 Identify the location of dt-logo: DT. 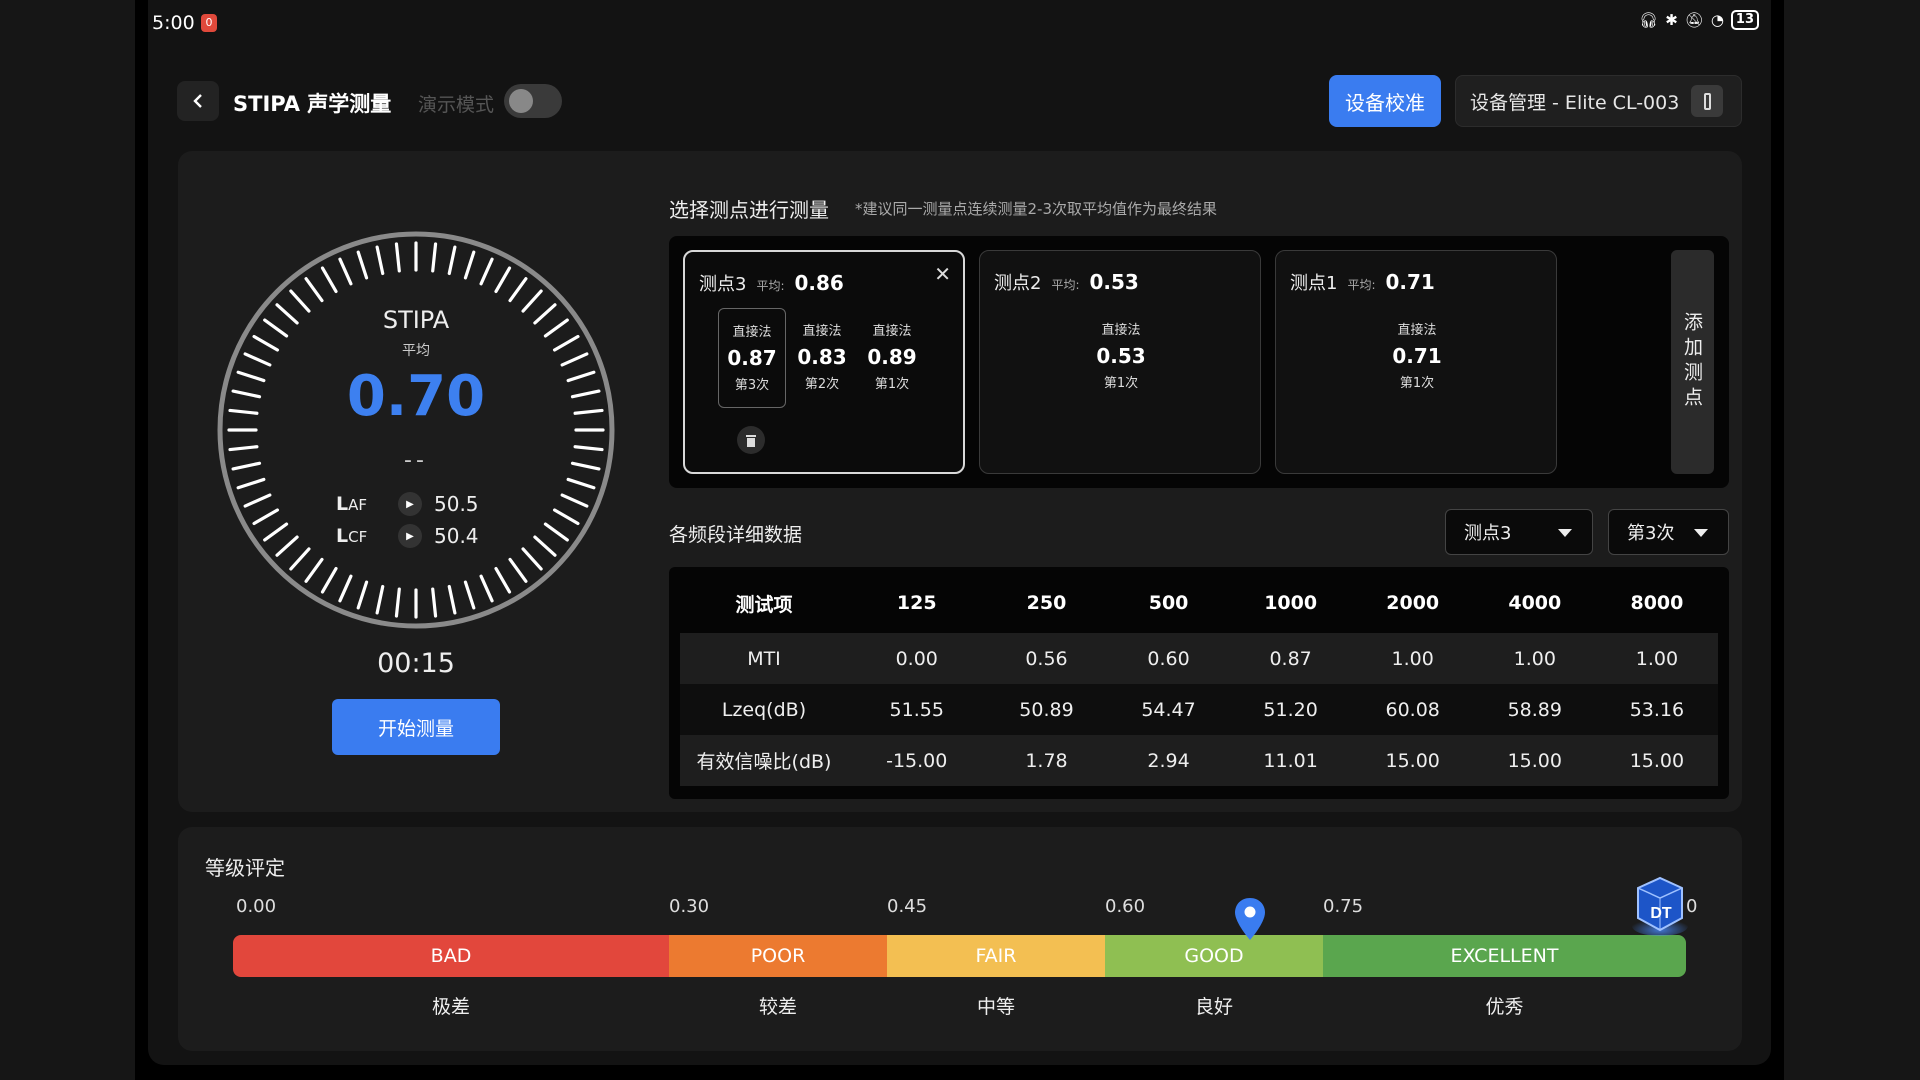
(1660, 906).